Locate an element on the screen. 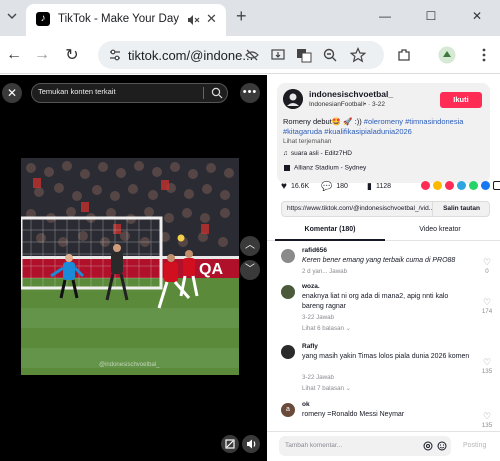 Image resolution: width=500 pixels, height=461 pixels. maximize-icon: ☐ is located at coordinates (431, 16).